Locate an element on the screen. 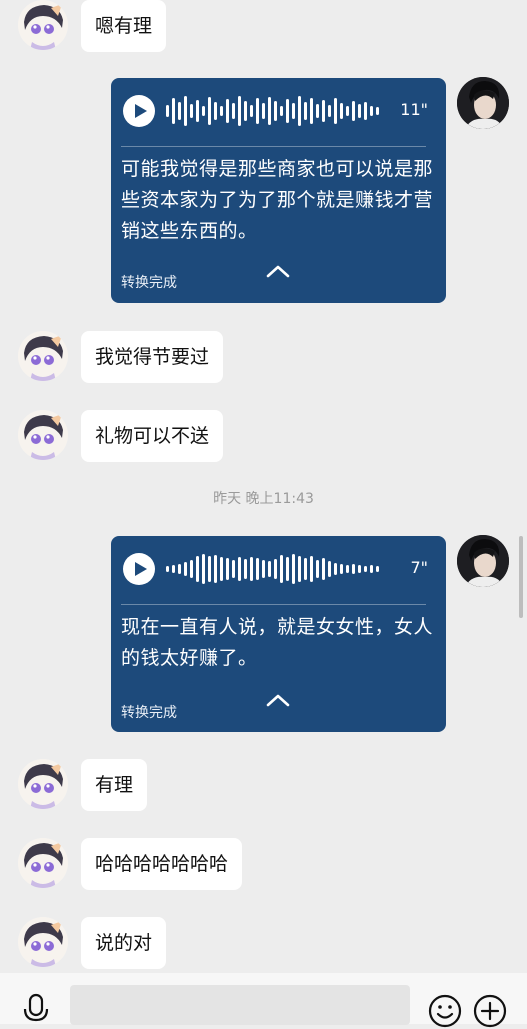  voice-message-bubble: 7" 现在一直有人说，就是女女性，女人的钱太好赚了。 转换完成 is located at coordinates (278, 634).